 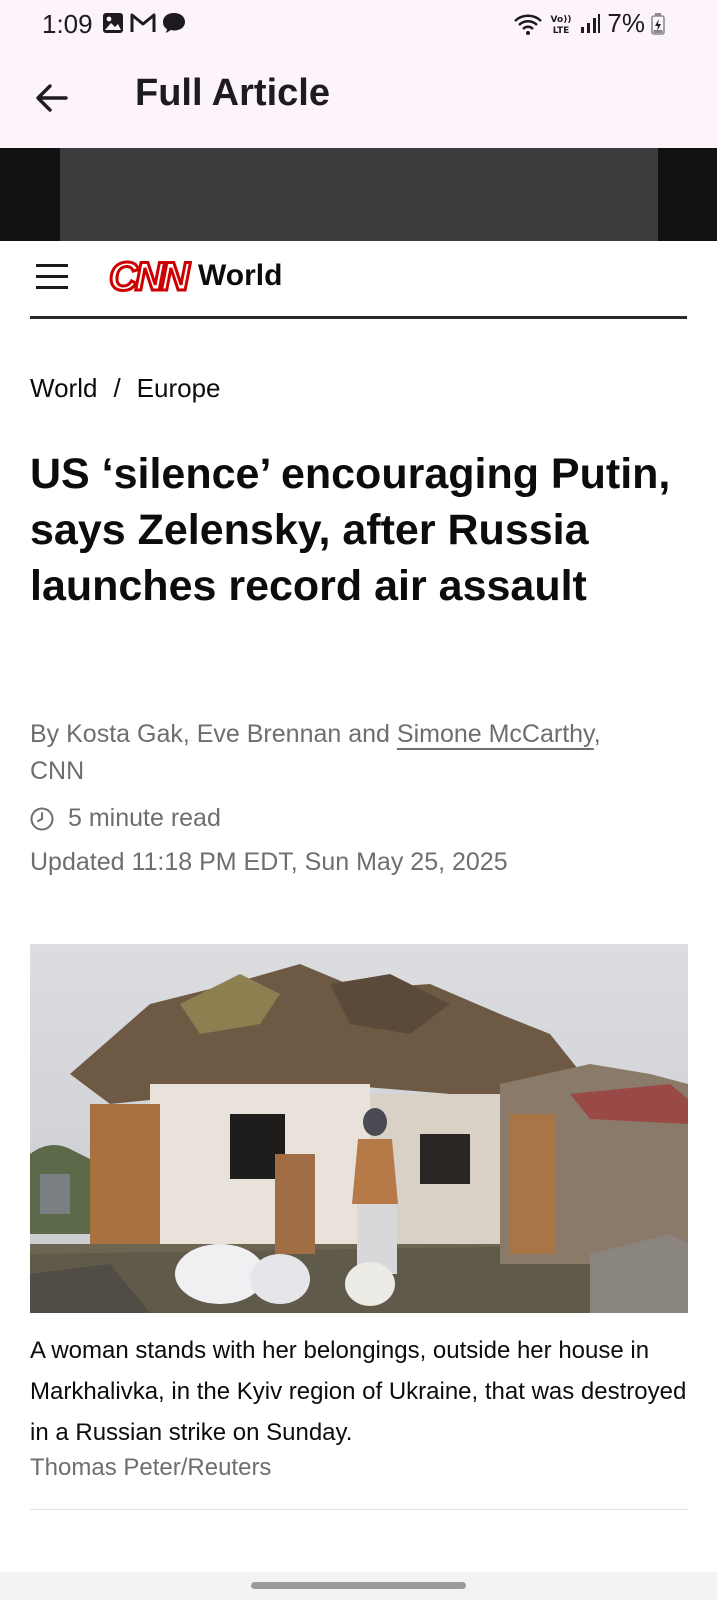 I want to click on gallery-icon, so click(x=113, y=23).